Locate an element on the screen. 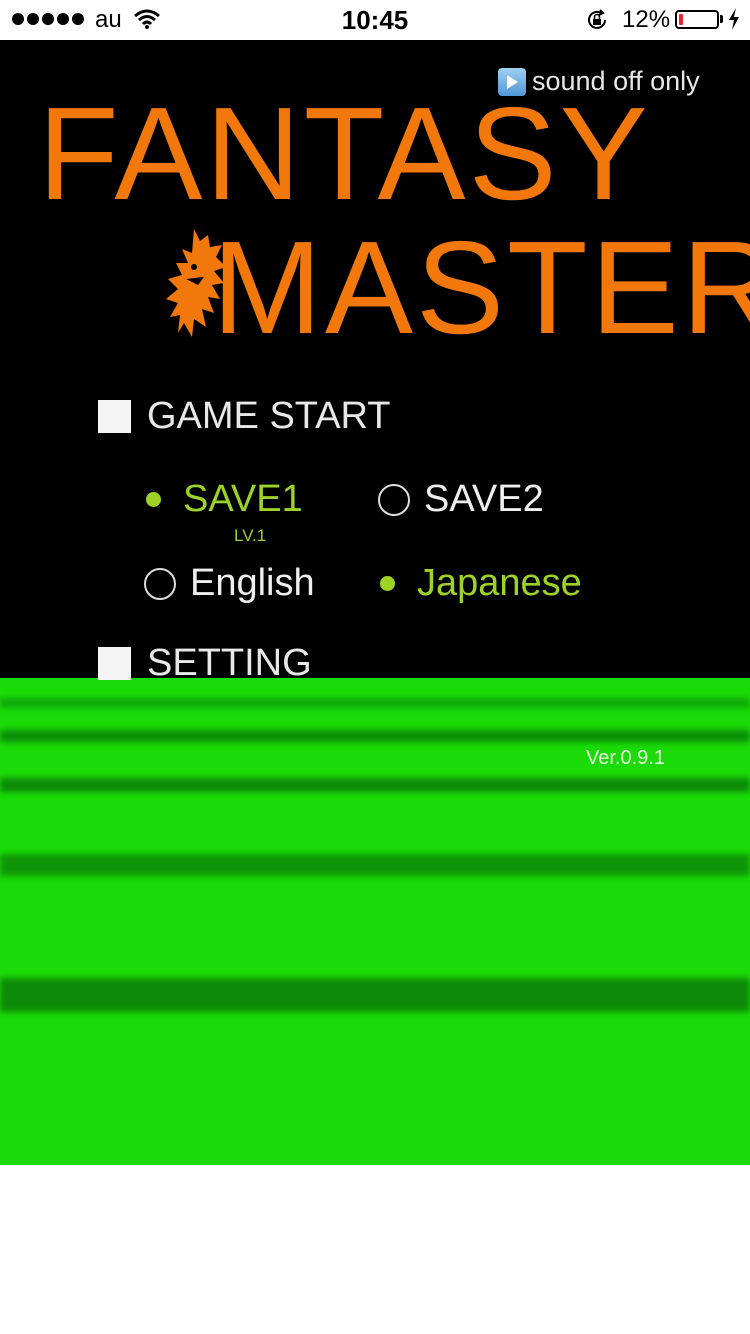 The width and height of the screenshot is (750, 1334). battery-percent: 12% is located at coordinates (646, 19).